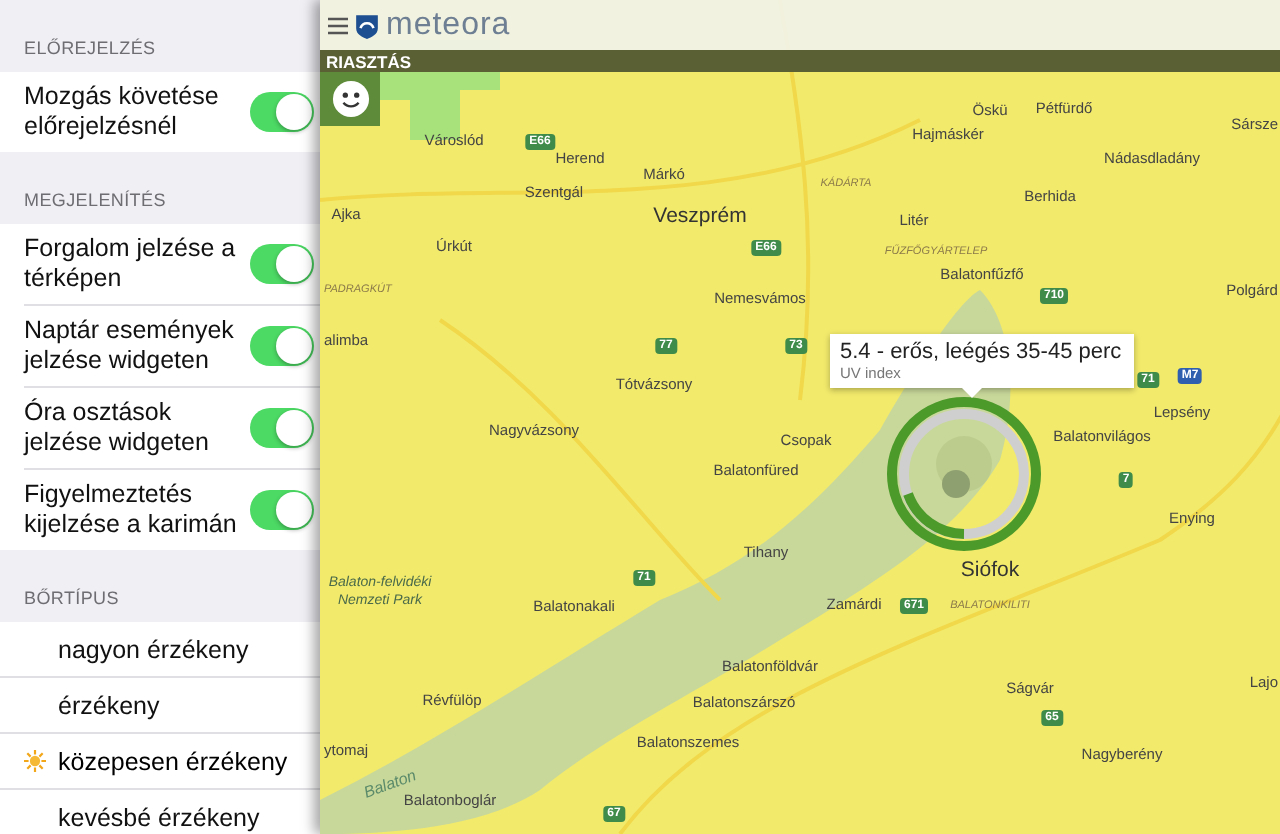  Describe the element at coordinates (964, 474) in the screenshot. I see `uv-ring-drawing` at that location.